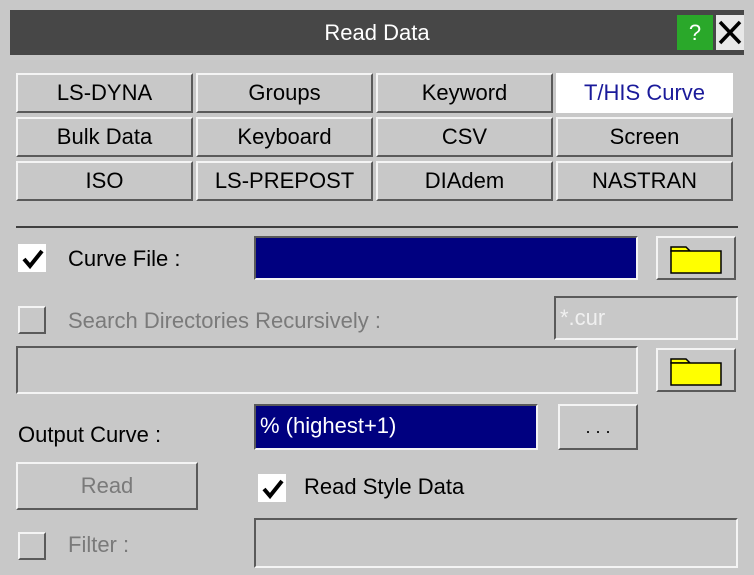 The width and height of the screenshot is (754, 575). I want to click on tab-ls-dyna: LS-DYNA, so click(104, 93).